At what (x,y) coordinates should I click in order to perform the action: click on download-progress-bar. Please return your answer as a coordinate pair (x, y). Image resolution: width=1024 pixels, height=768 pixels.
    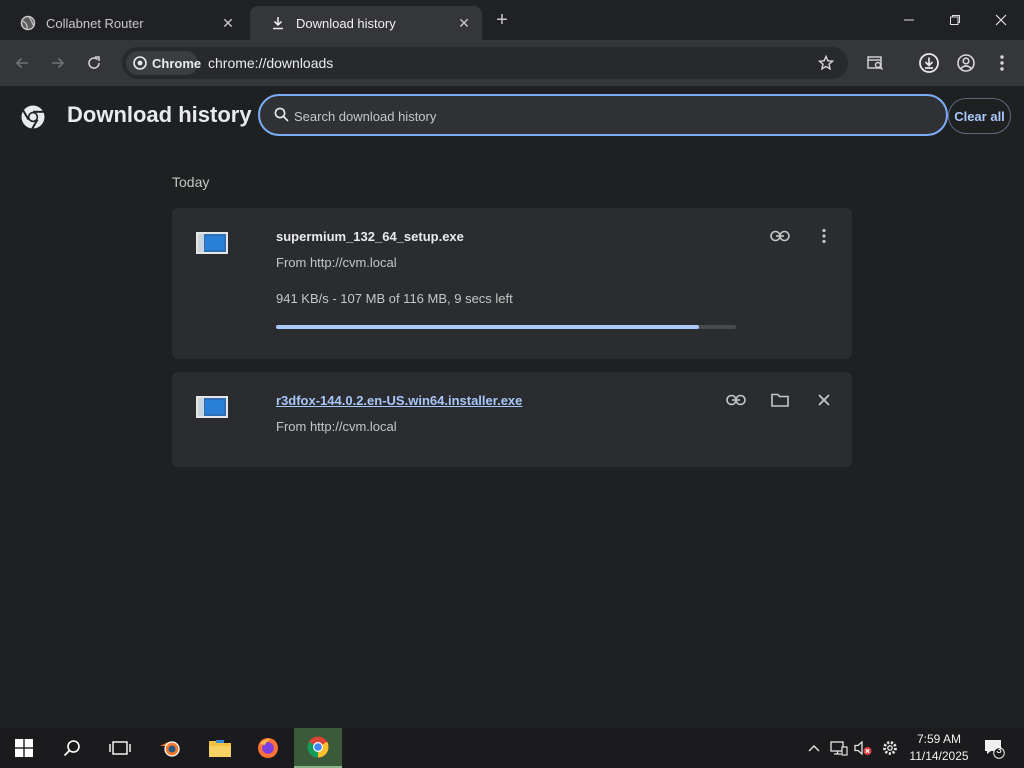
    Looking at the image, I should click on (506, 327).